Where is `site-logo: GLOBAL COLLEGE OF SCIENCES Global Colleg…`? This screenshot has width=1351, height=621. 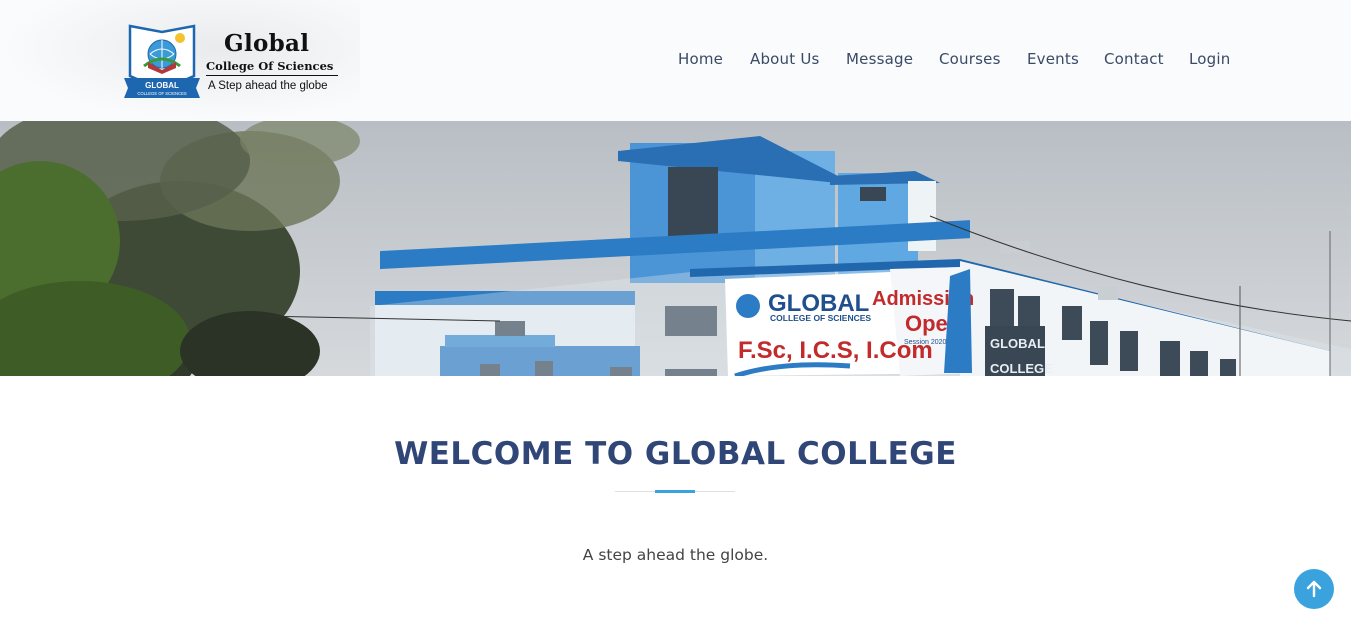 site-logo: GLOBAL COLLEGE OF SCIENCES Global Colleg… is located at coordinates (232, 61).